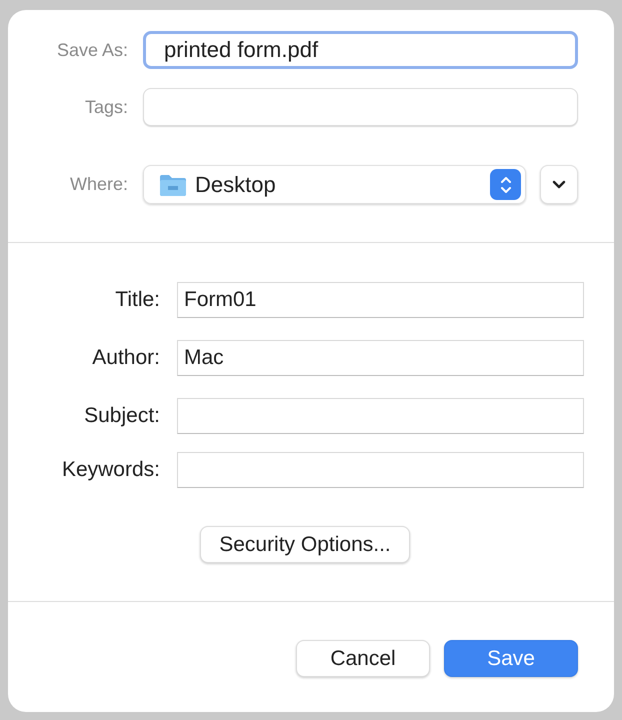 The height and width of the screenshot is (720, 622). What do you see at coordinates (360, 107) in the screenshot?
I see `tags-field` at bounding box center [360, 107].